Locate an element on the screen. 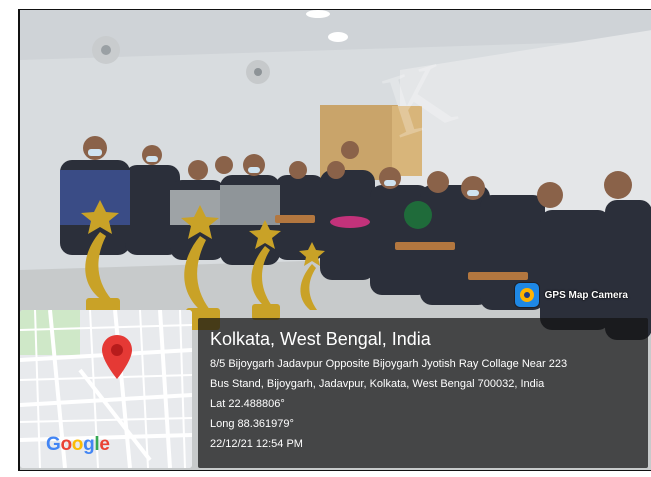  app-badge: GPS Map Camera is located at coordinates (571, 295).